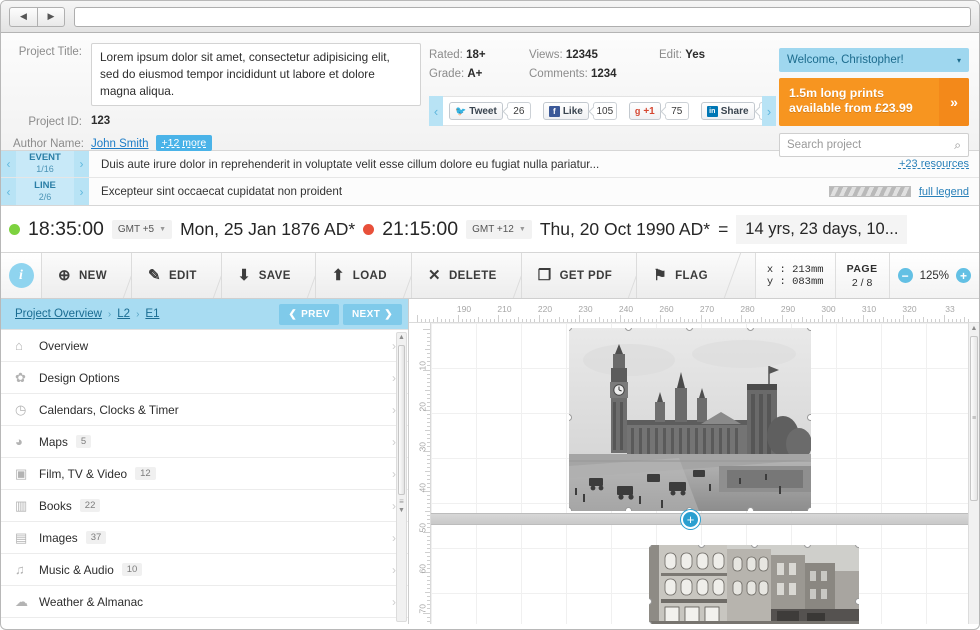  Describe the element at coordinates (309, 314) in the screenshot. I see `prev-button: ❮ PREV` at that location.